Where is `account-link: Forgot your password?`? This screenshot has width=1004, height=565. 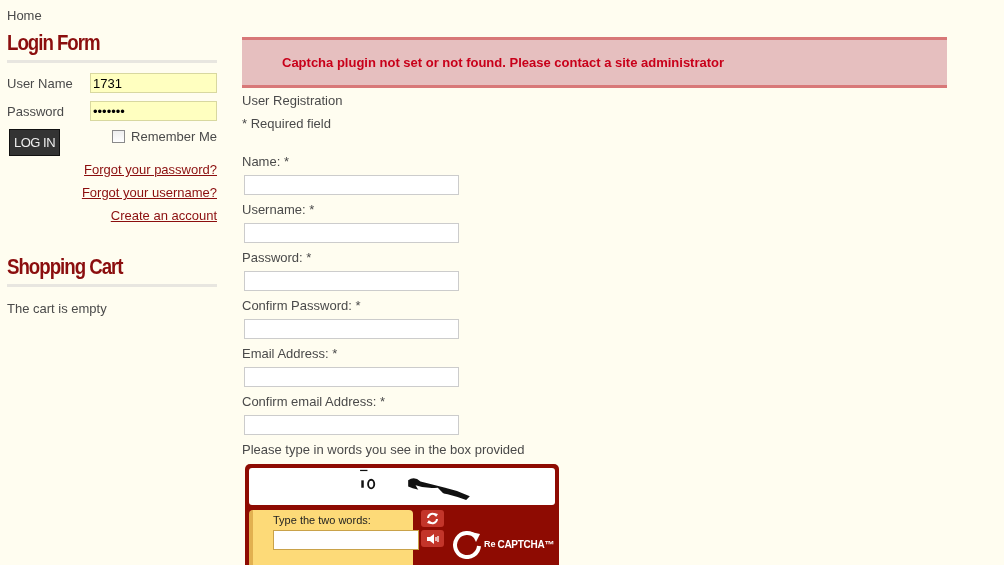
account-link: Forgot your password? is located at coordinates (150, 170).